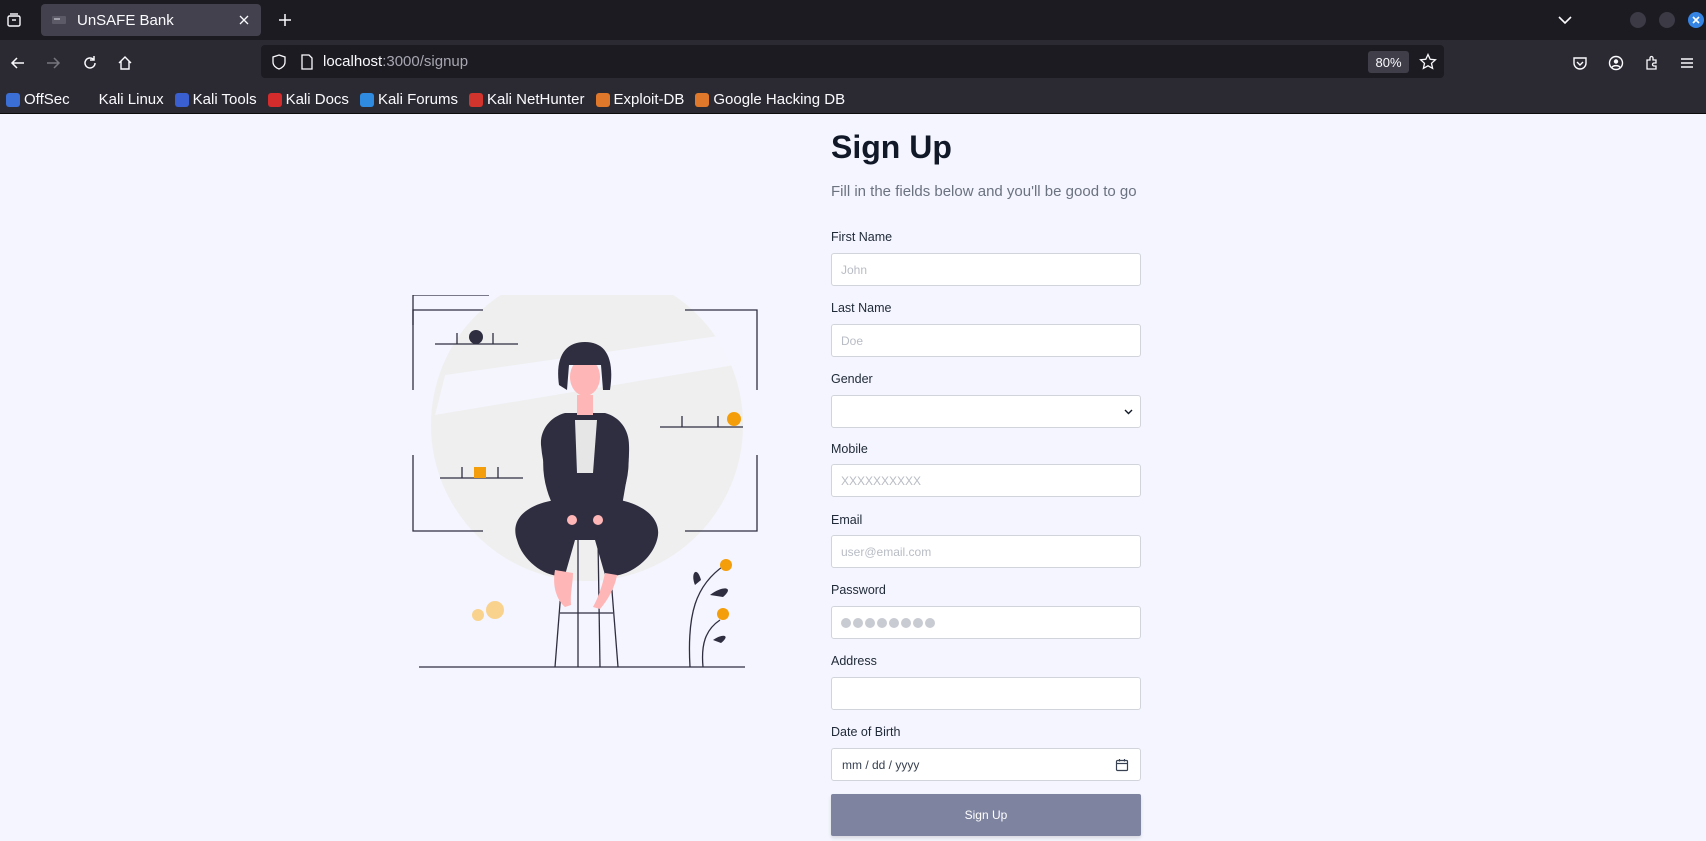 The height and width of the screenshot is (841, 1706). I want to click on shield-icon, so click(279, 62).